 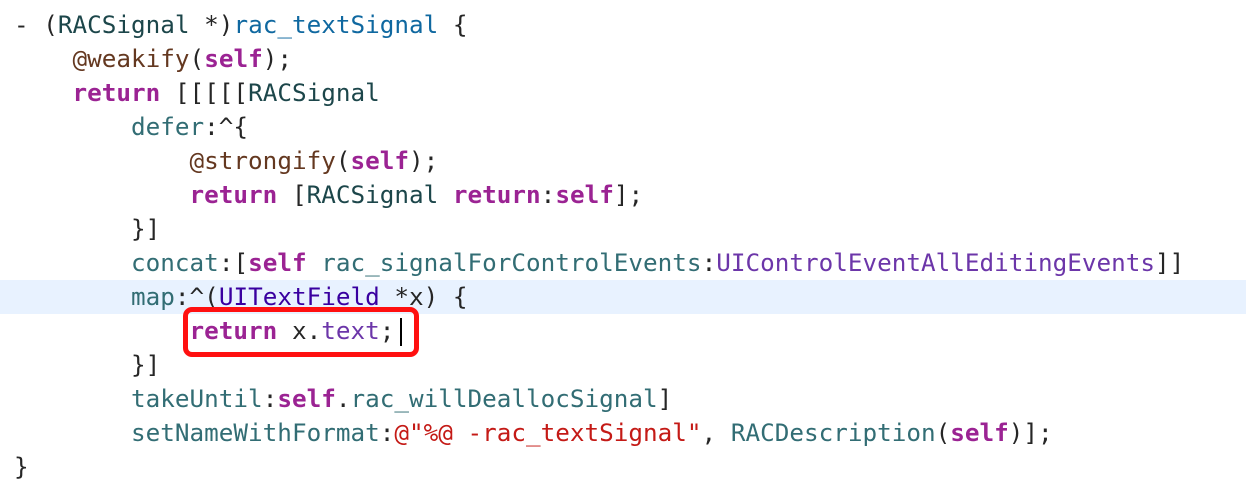 What do you see at coordinates (197, 398) in the screenshot?
I see `code-token-method: takeUntil` at bounding box center [197, 398].